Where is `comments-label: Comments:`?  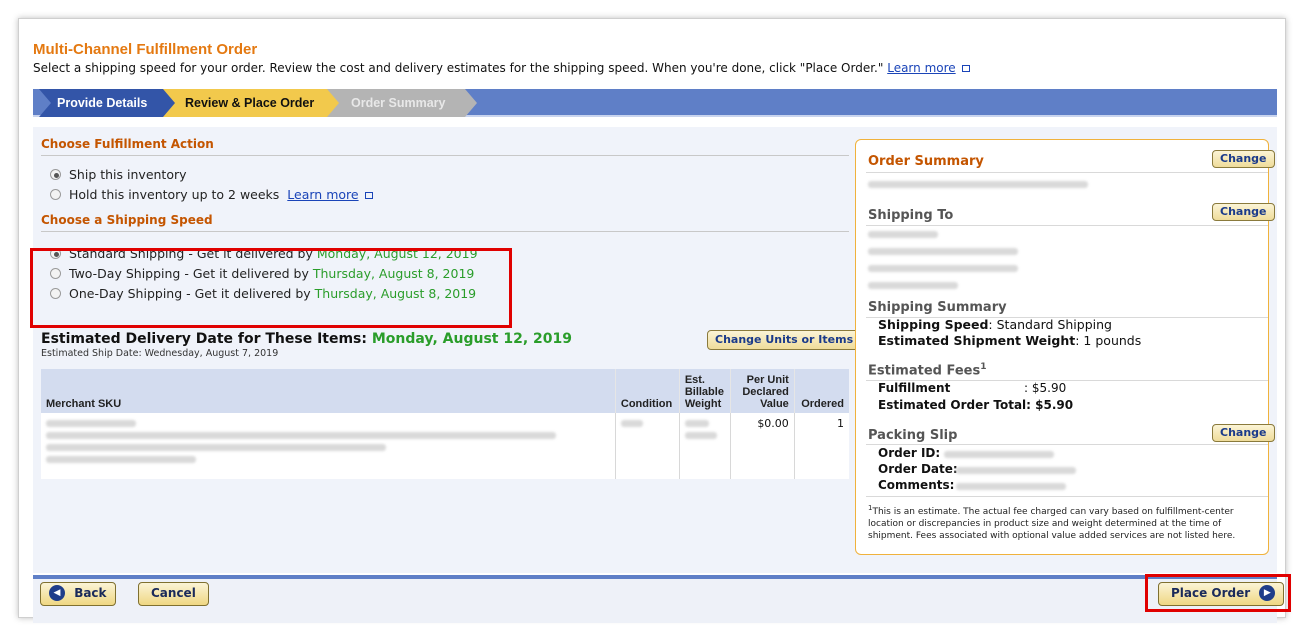 comments-label: Comments: is located at coordinates (916, 485).